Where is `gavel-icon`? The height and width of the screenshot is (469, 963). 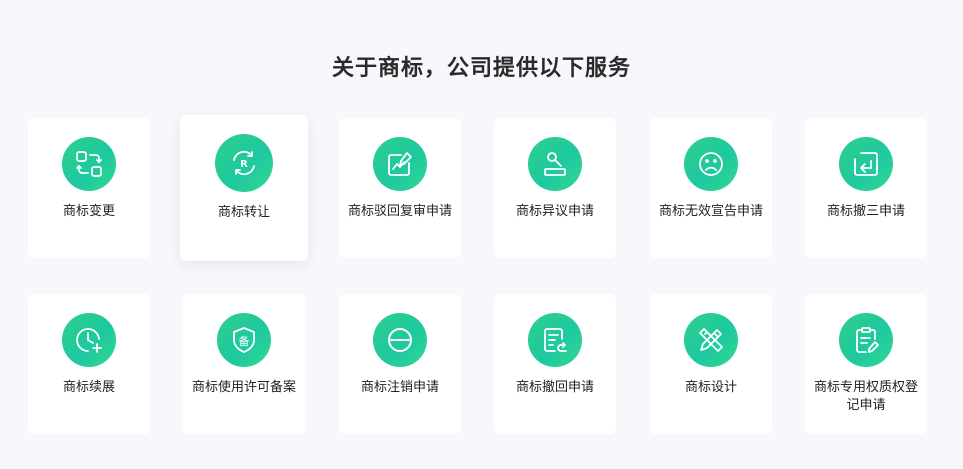
gavel-icon is located at coordinates (555, 164).